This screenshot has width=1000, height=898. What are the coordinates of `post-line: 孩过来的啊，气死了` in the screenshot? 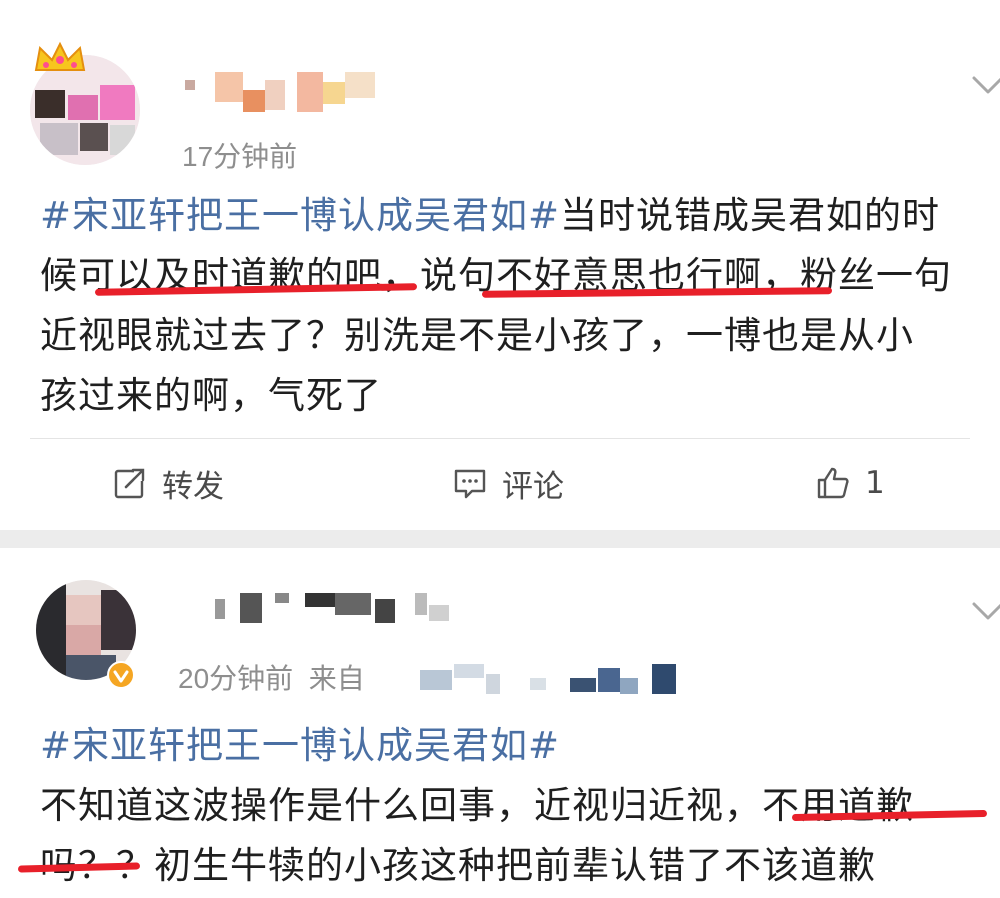 It's located at (211, 395).